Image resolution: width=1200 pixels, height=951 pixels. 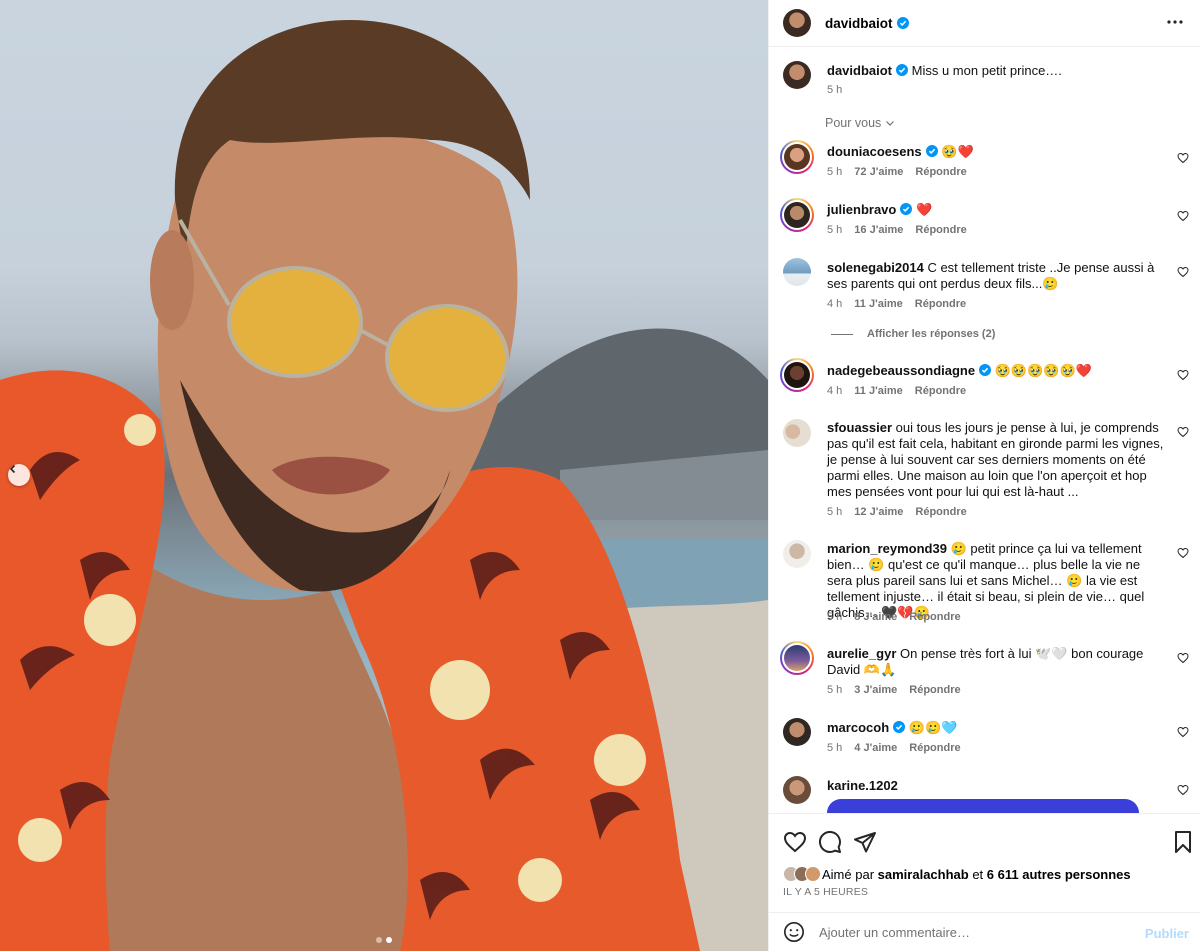 I want to click on comment-meta: 5 h 16 J'aime Répondre, so click(x=897, y=230).